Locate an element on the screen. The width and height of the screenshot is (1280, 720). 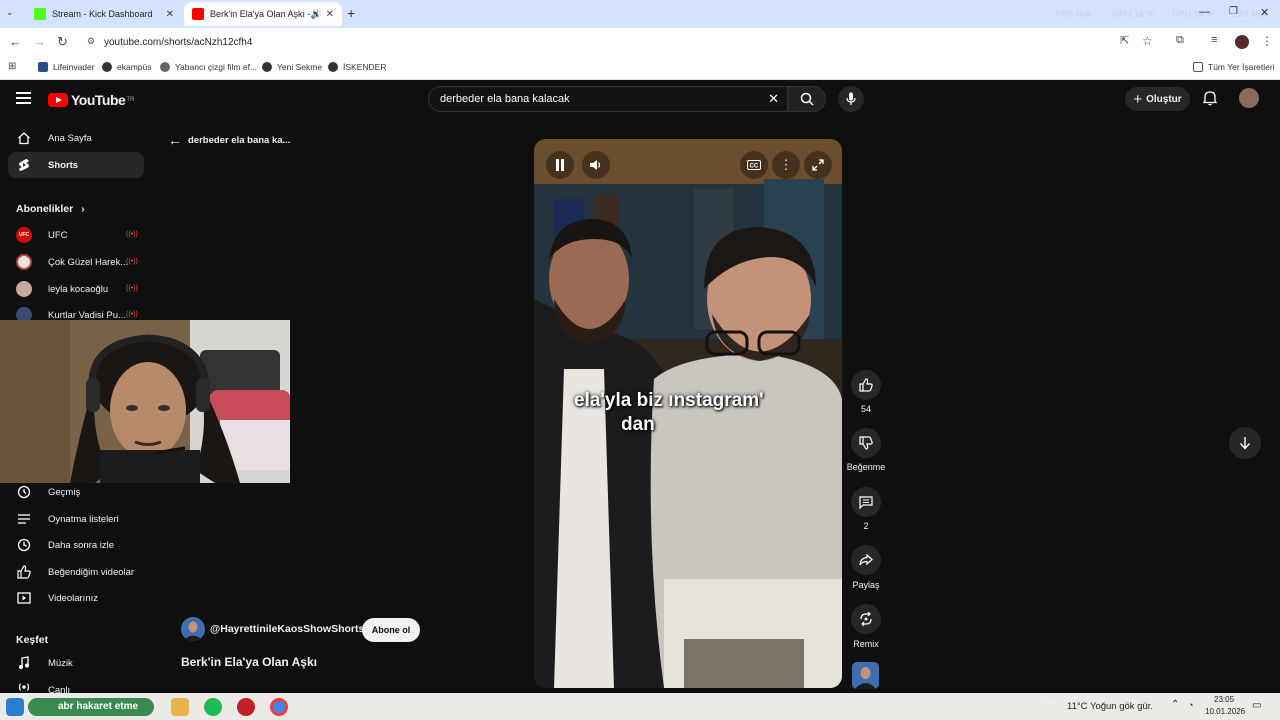
subscription-leyla-kocaoglu: leyla kocaoğlu ((•)) is located at coordinates (76, 289).